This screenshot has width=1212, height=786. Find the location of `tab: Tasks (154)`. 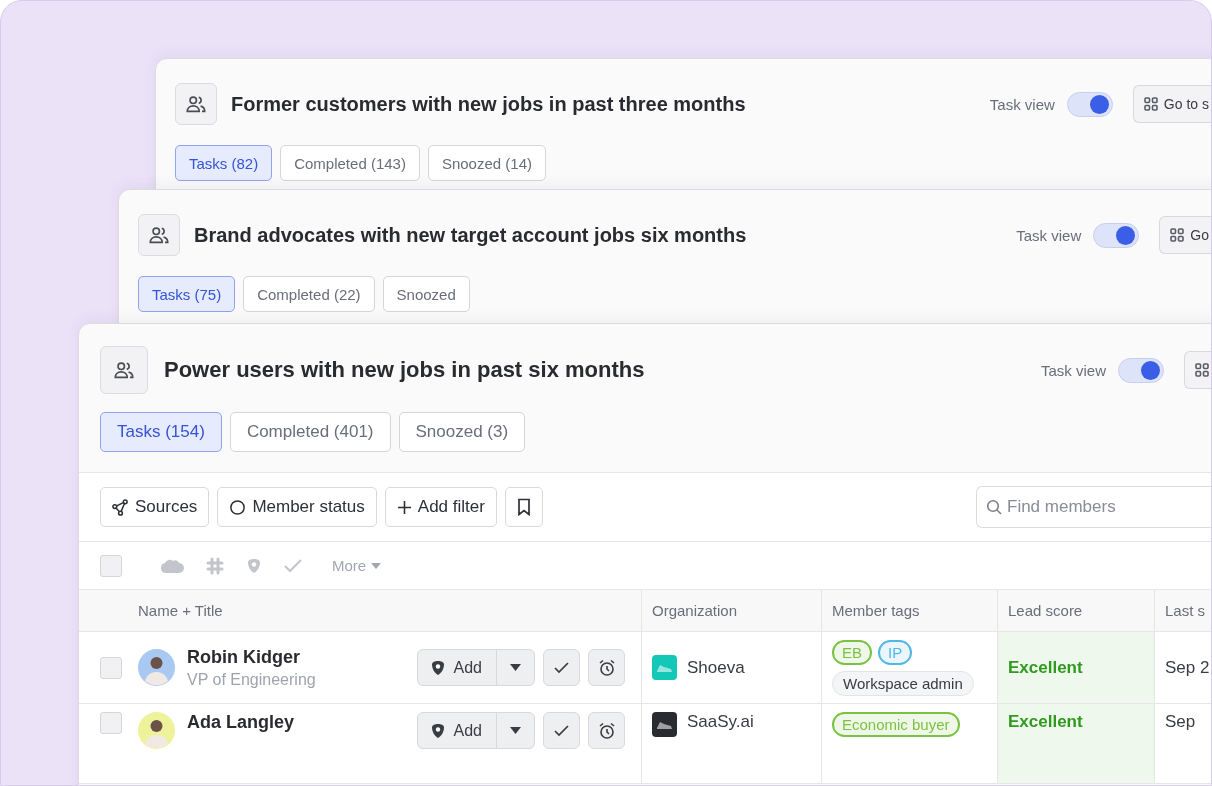

tab: Tasks (154) is located at coordinates (161, 432).